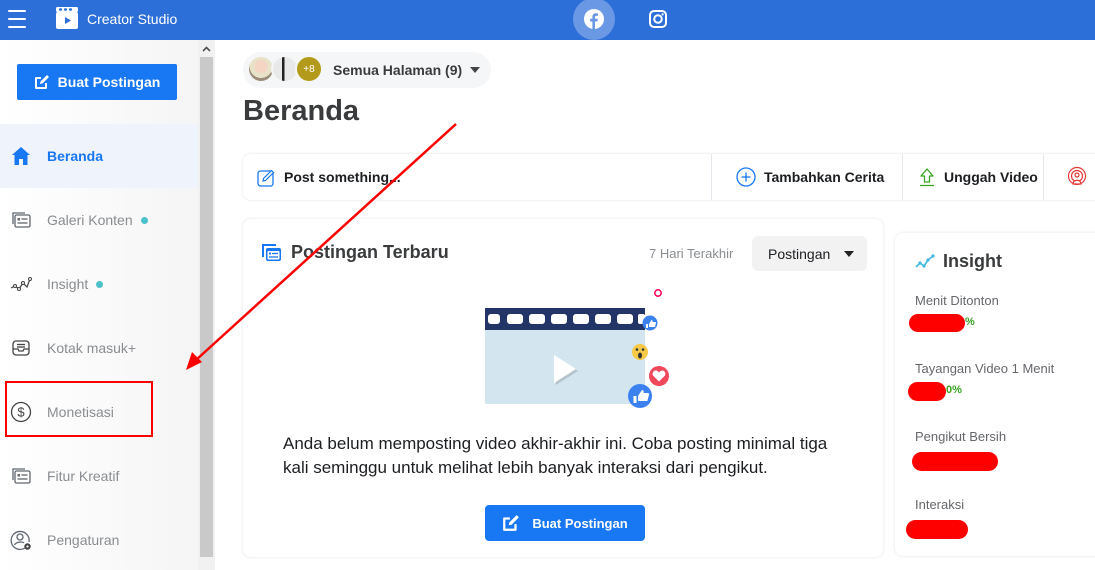 The image size is (1095, 570). I want to click on page-switcher-dropdown: +8 Semua Halaman (9), so click(367, 70).